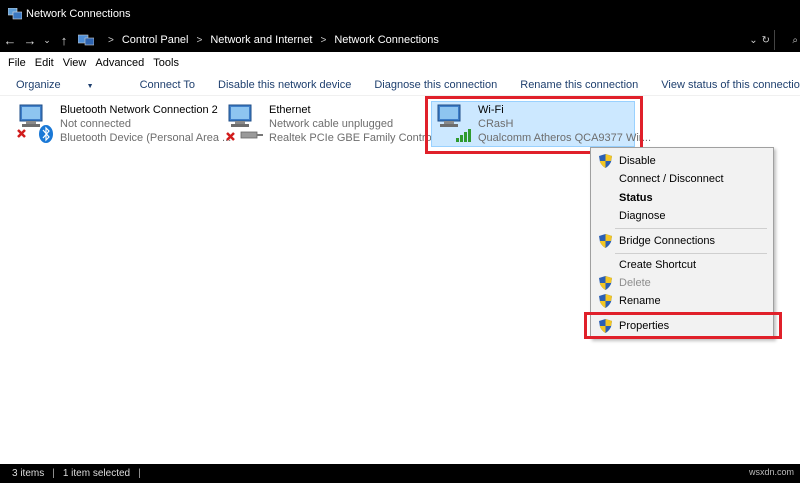 The width and height of the screenshot is (800, 483). I want to click on connection-status: Network cable unplugged, so click(331, 124).